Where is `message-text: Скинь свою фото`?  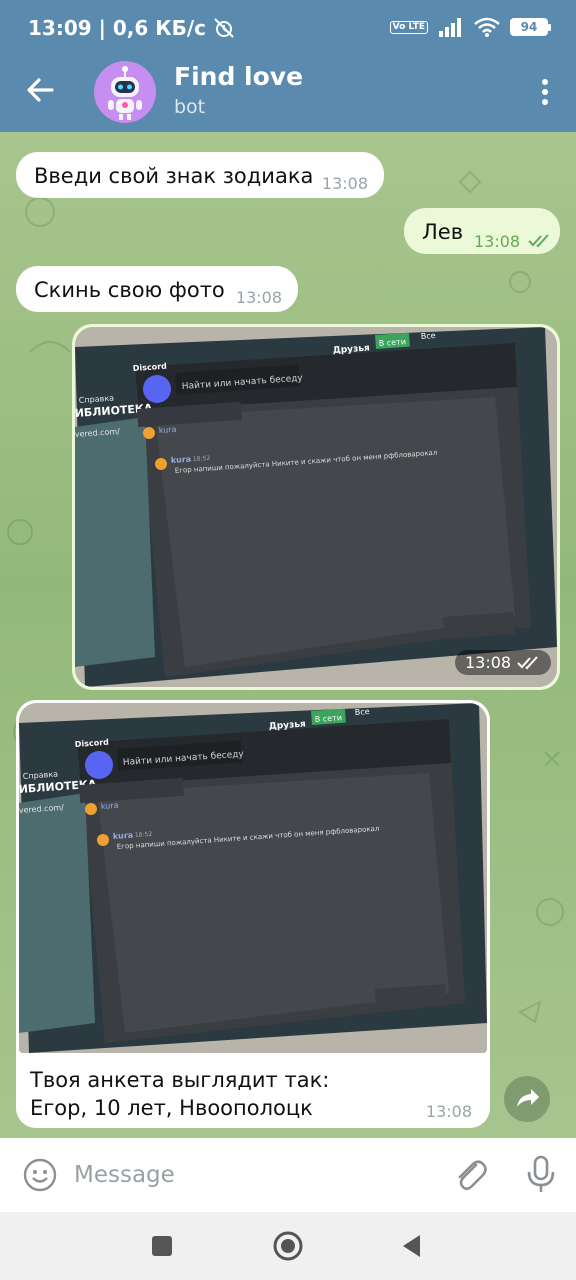
message-text: Скинь свою фото is located at coordinates (129, 290).